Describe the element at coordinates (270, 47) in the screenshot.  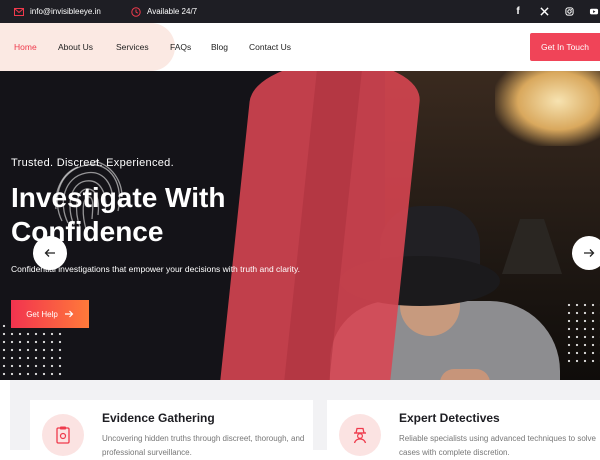
I see `nav-link-contact: Contact Us` at that location.